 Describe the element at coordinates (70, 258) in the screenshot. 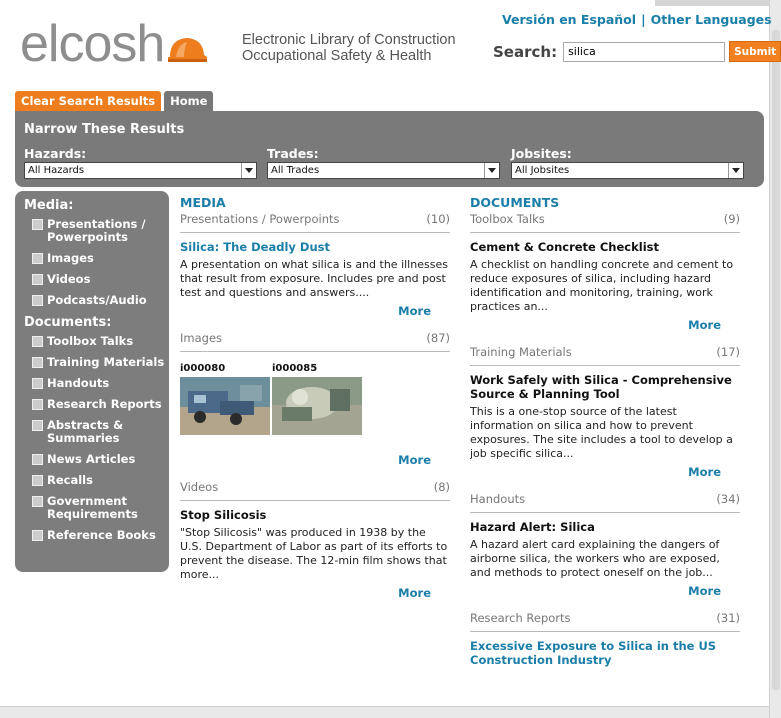

I see `sidebar-item-label: Images` at that location.